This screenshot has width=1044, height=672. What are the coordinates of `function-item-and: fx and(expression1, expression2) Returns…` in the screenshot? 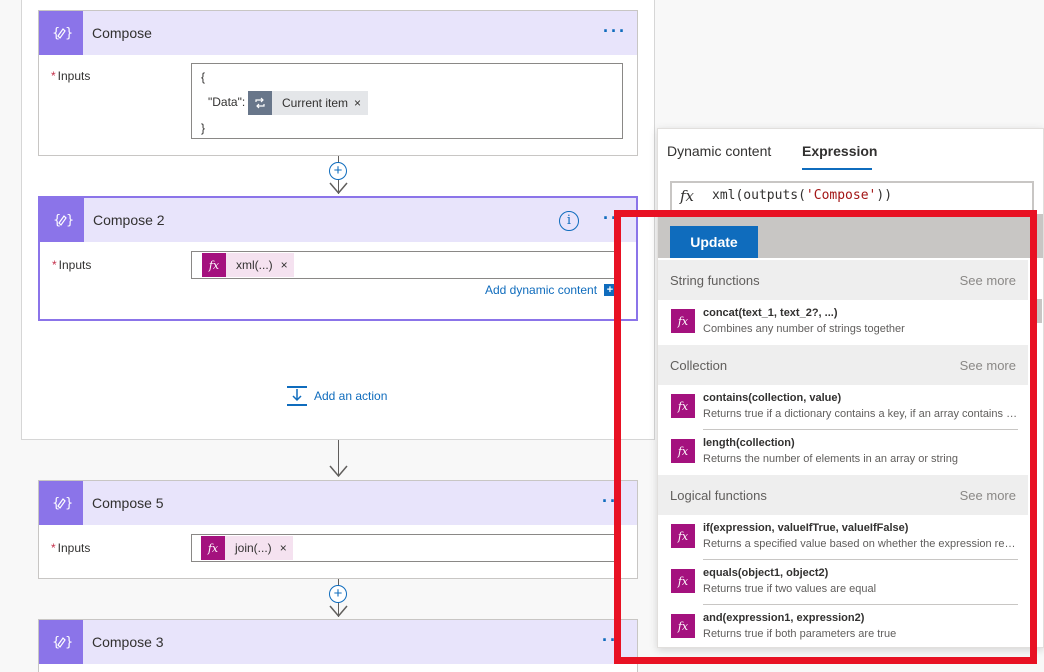 It's located at (843, 626).